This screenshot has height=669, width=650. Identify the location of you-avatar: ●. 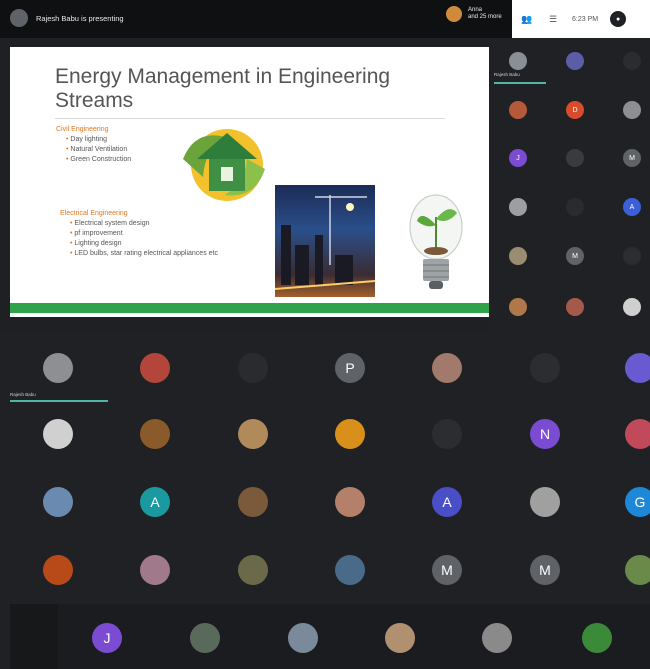
(618, 19).